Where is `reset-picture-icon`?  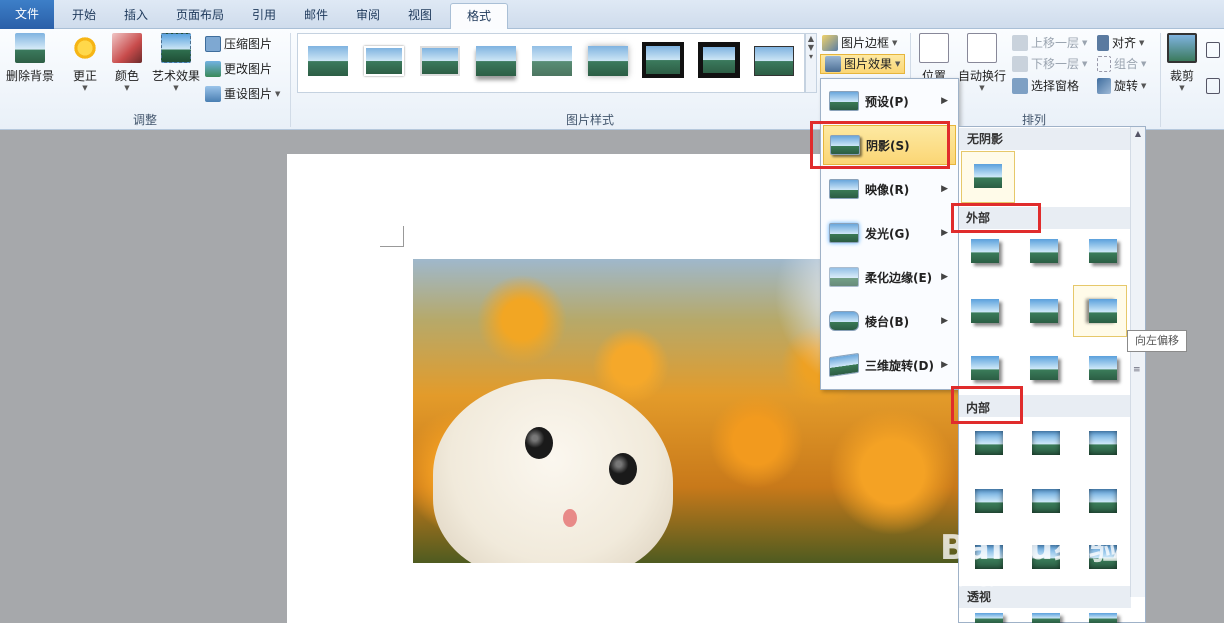 reset-picture-icon is located at coordinates (213, 94).